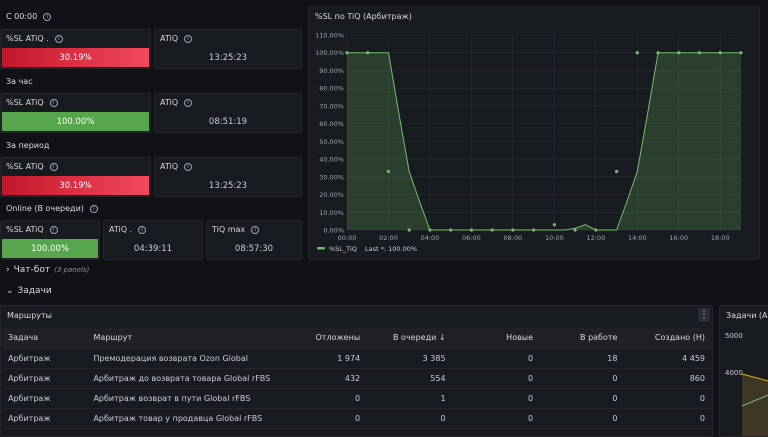 Image resolution: width=768 pixels, height=437 pixels. What do you see at coordinates (331, 195) in the screenshot?
I see `y-tick-label: 20.00%` at bounding box center [331, 195].